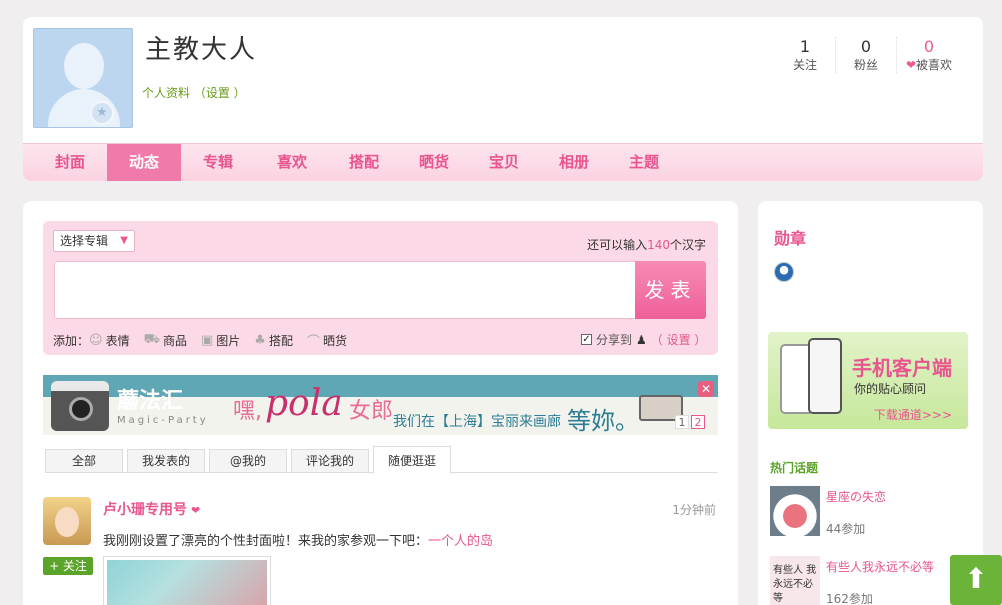 The image size is (1002, 605). Describe the element at coordinates (327, 340) in the screenshot. I see `tool-showoff: ⌒ 晒货` at that location.